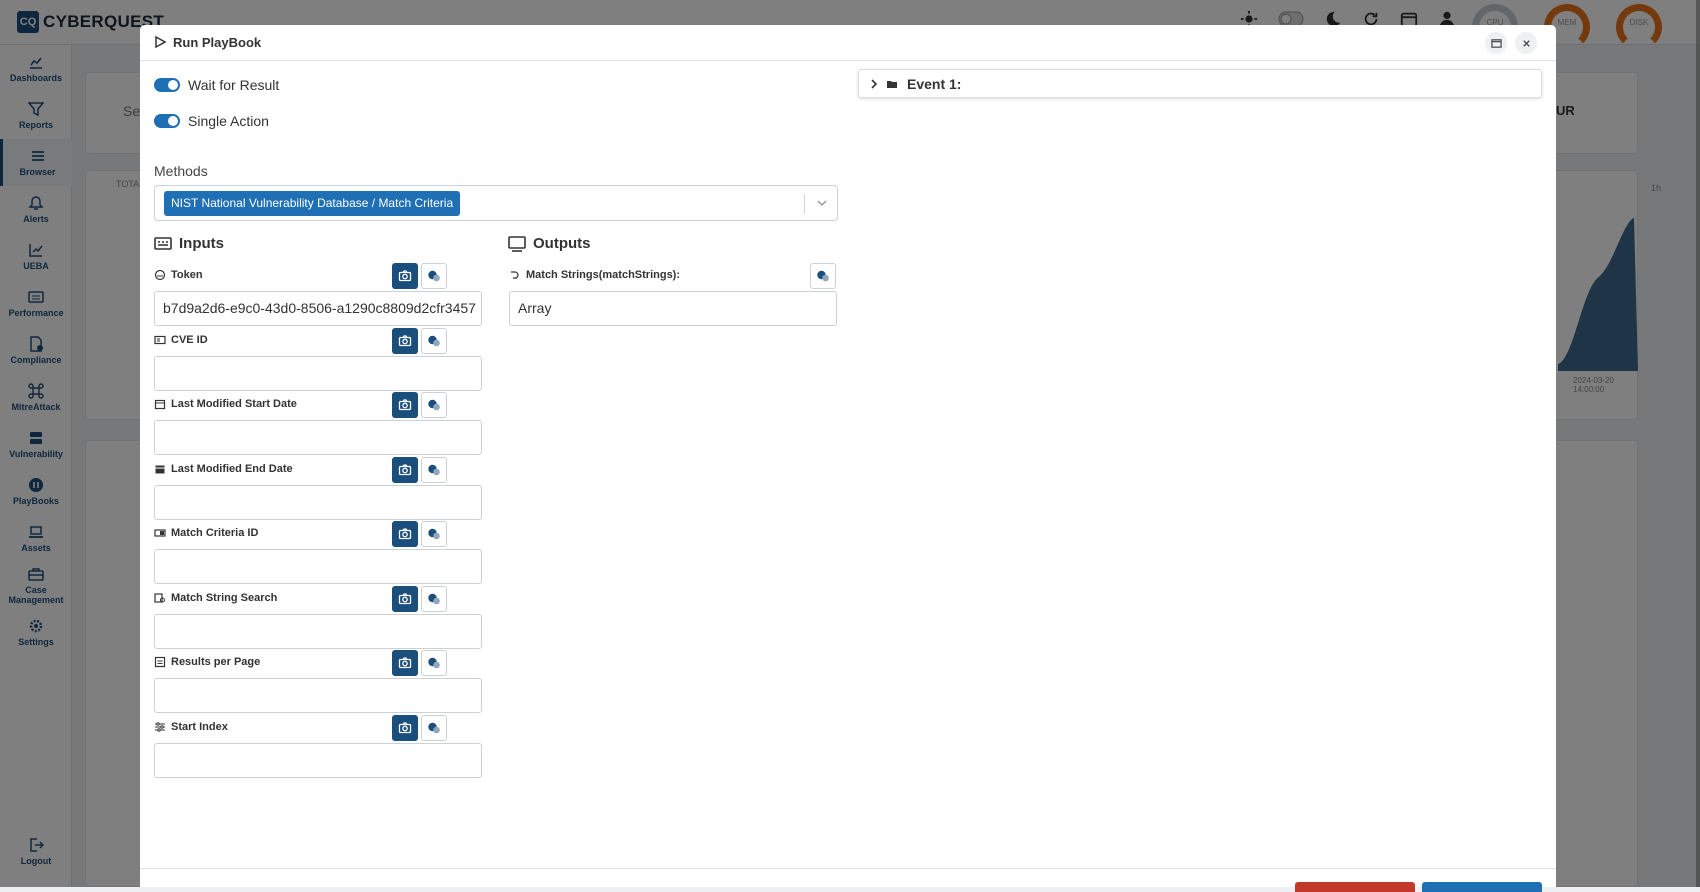  I want to click on output-match-strings-field: Array, so click(673, 308).